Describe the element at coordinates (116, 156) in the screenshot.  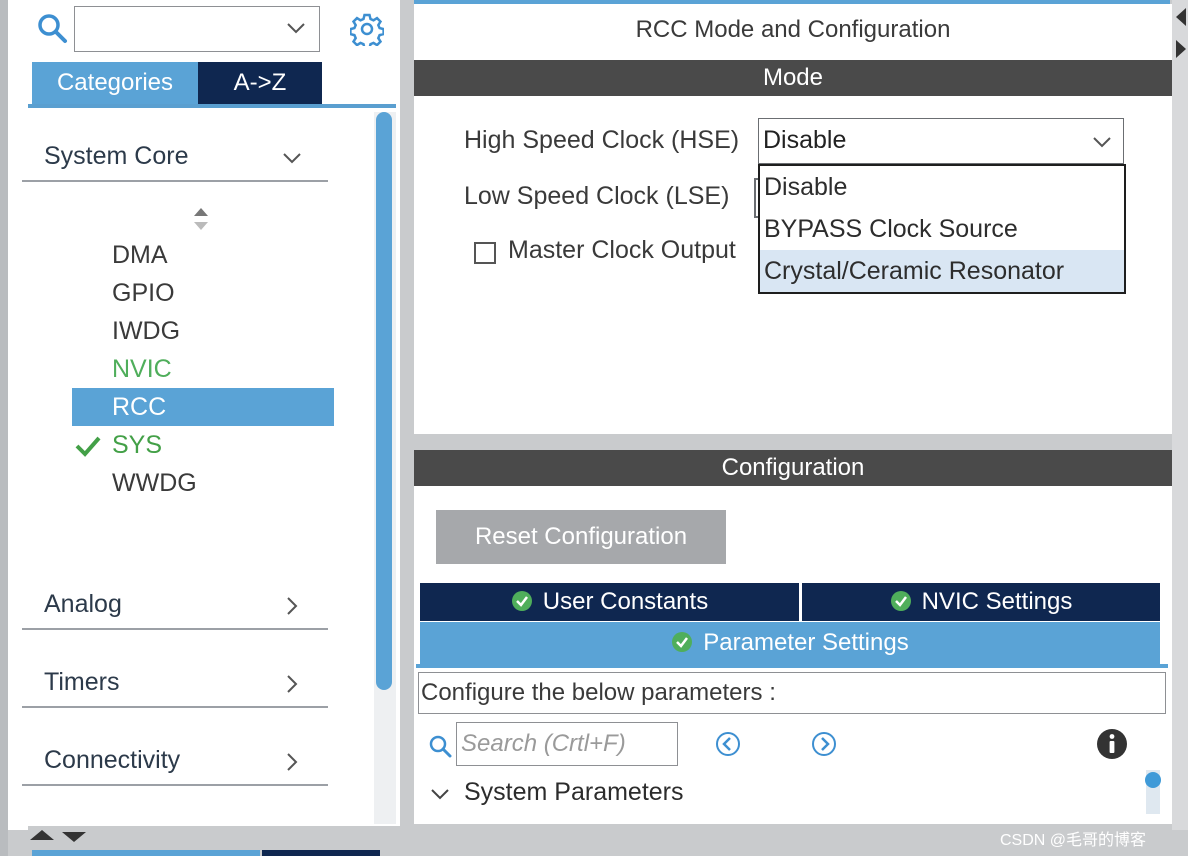
I see `group-system-core-label: System Core` at that location.